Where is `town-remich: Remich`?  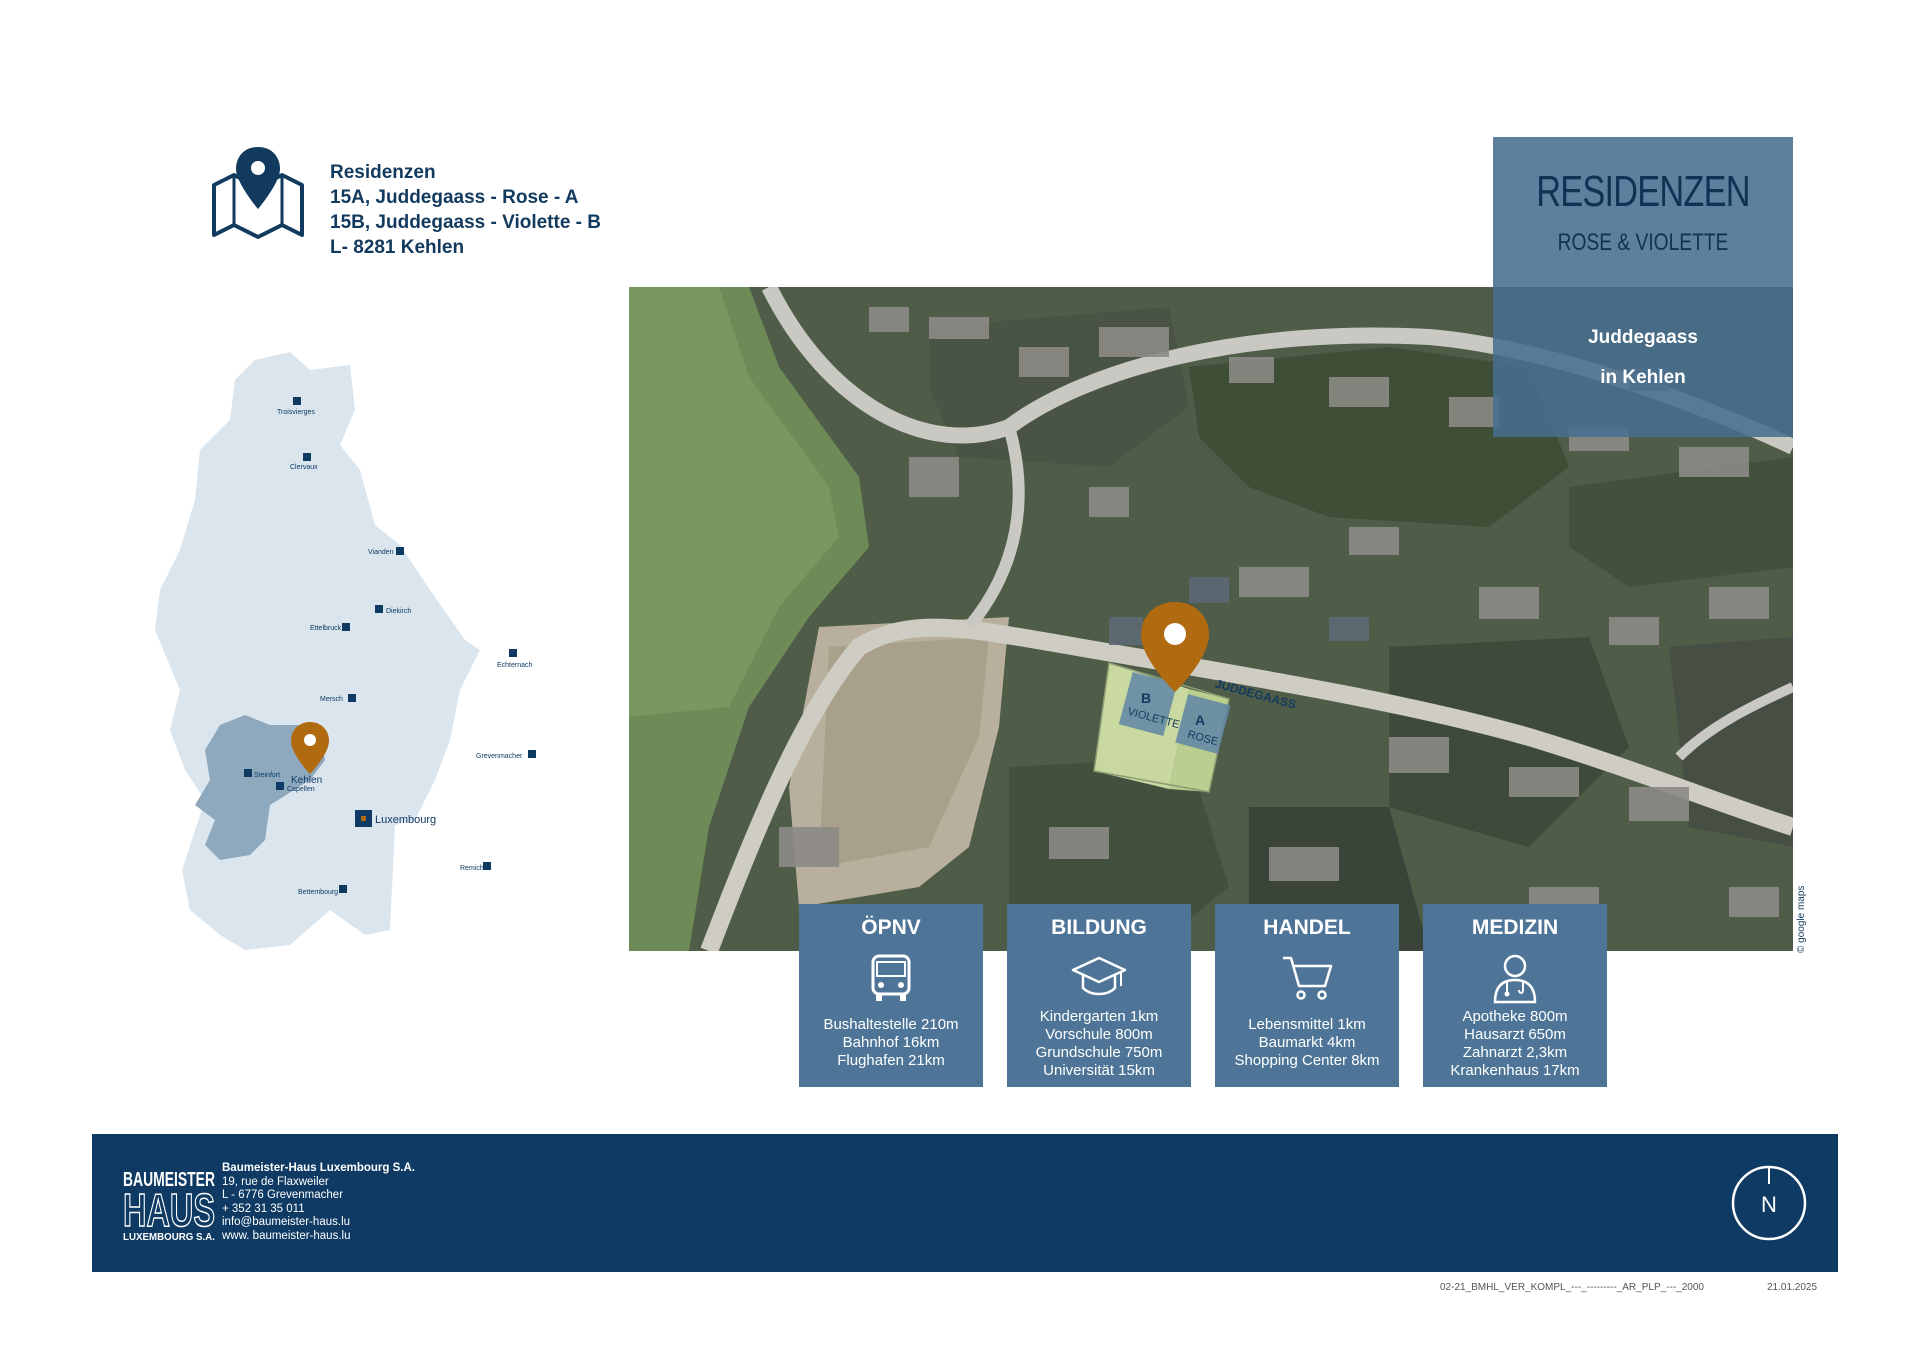 town-remich: Remich is located at coordinates (472, 868).